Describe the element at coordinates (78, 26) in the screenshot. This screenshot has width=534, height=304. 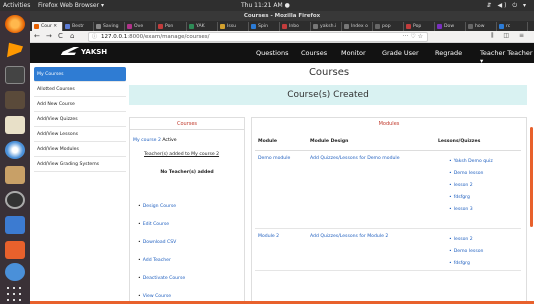
I see `browser-tab: Bestr` at that location.